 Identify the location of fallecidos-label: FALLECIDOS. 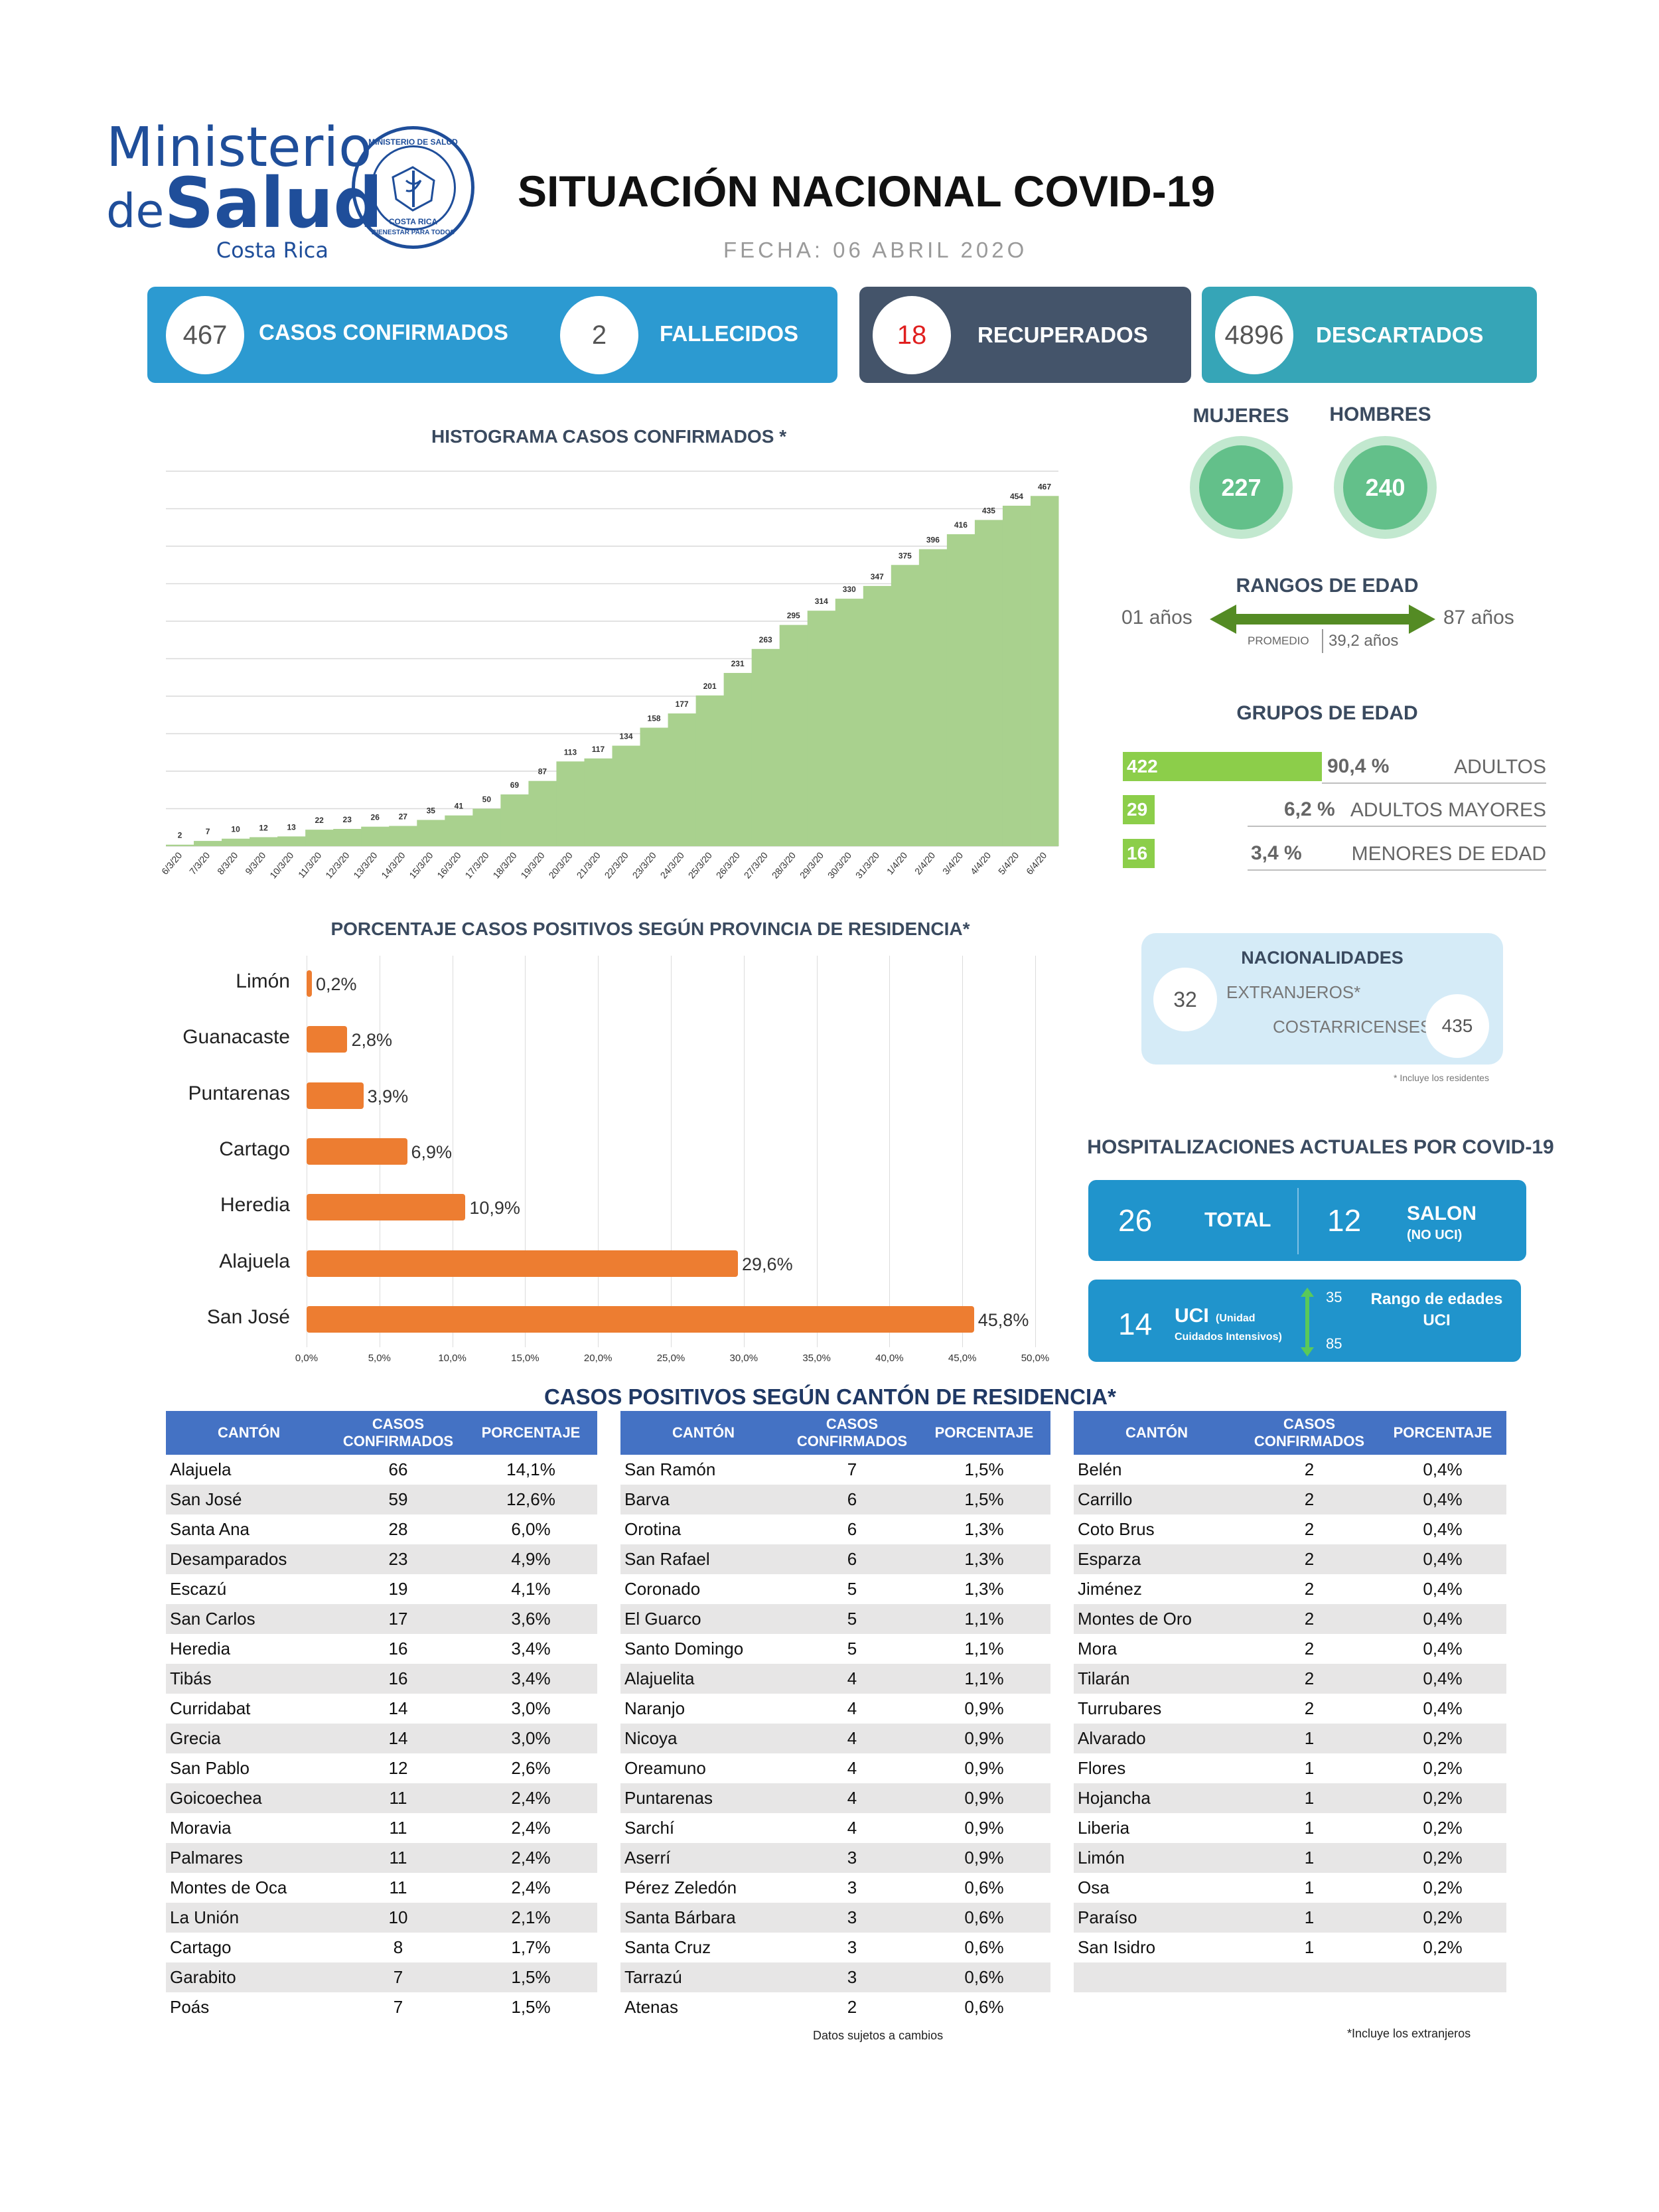
(729, 333).